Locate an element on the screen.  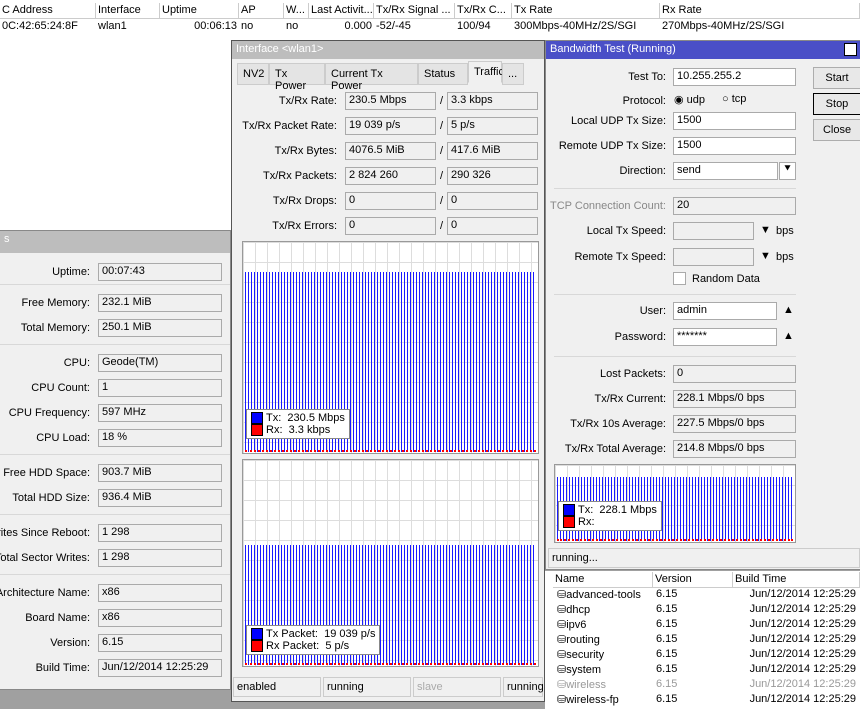
table-cell: 270Mbps-40MHz/2S/SGI is located at coordinates (760, 26).